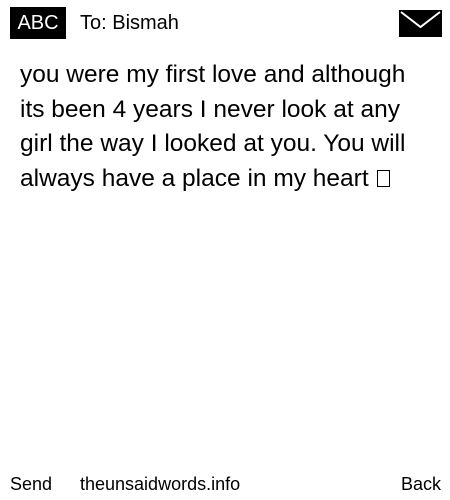 Image resolution: width=450 pixels, height=500 pixels. Describe the element at coordinates (160, 484) in the screenshot. I see `site-link: theunsaidwords.info` at that location.